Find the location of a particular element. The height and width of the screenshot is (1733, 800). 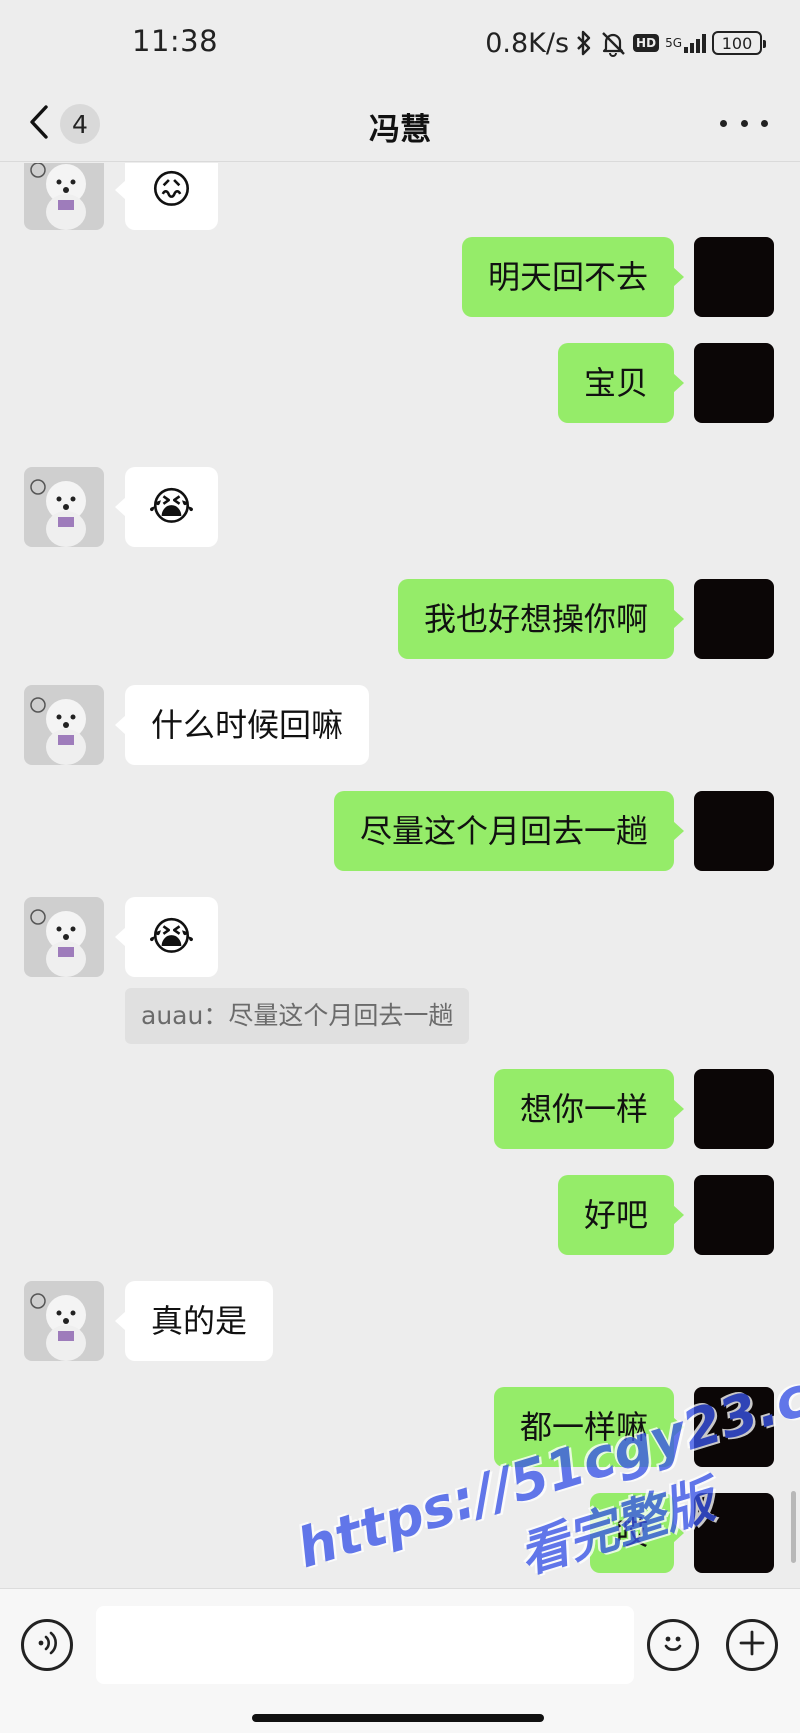

more-functions-button is located at coordinates (752, 1645).